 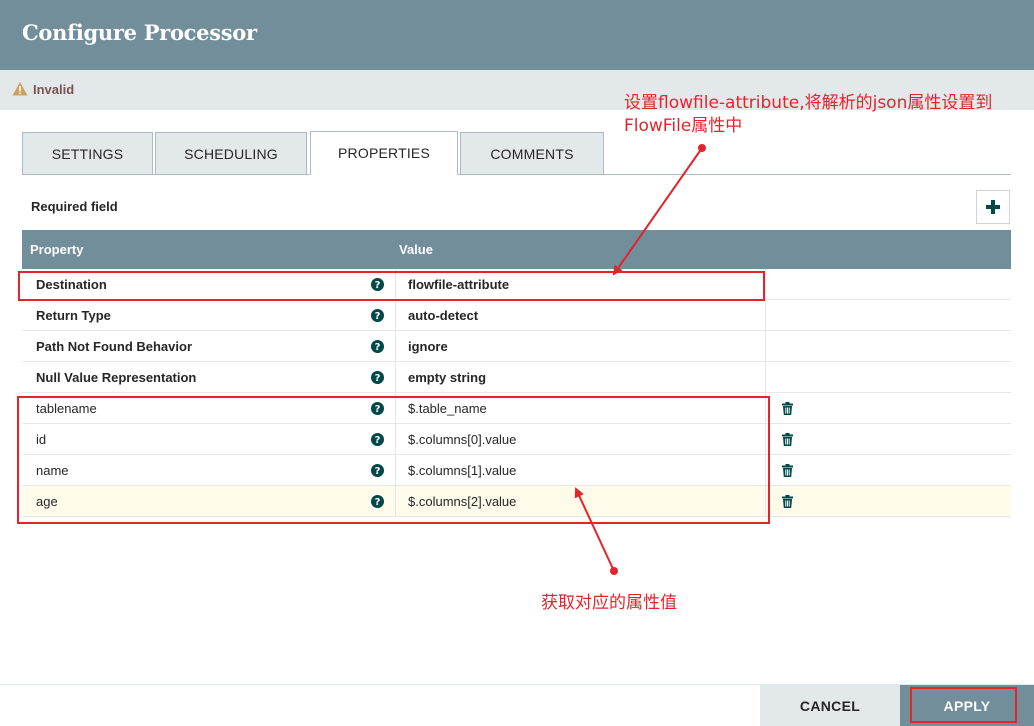 I want to click on arrow-top-origin, so click(x=702, y=148).